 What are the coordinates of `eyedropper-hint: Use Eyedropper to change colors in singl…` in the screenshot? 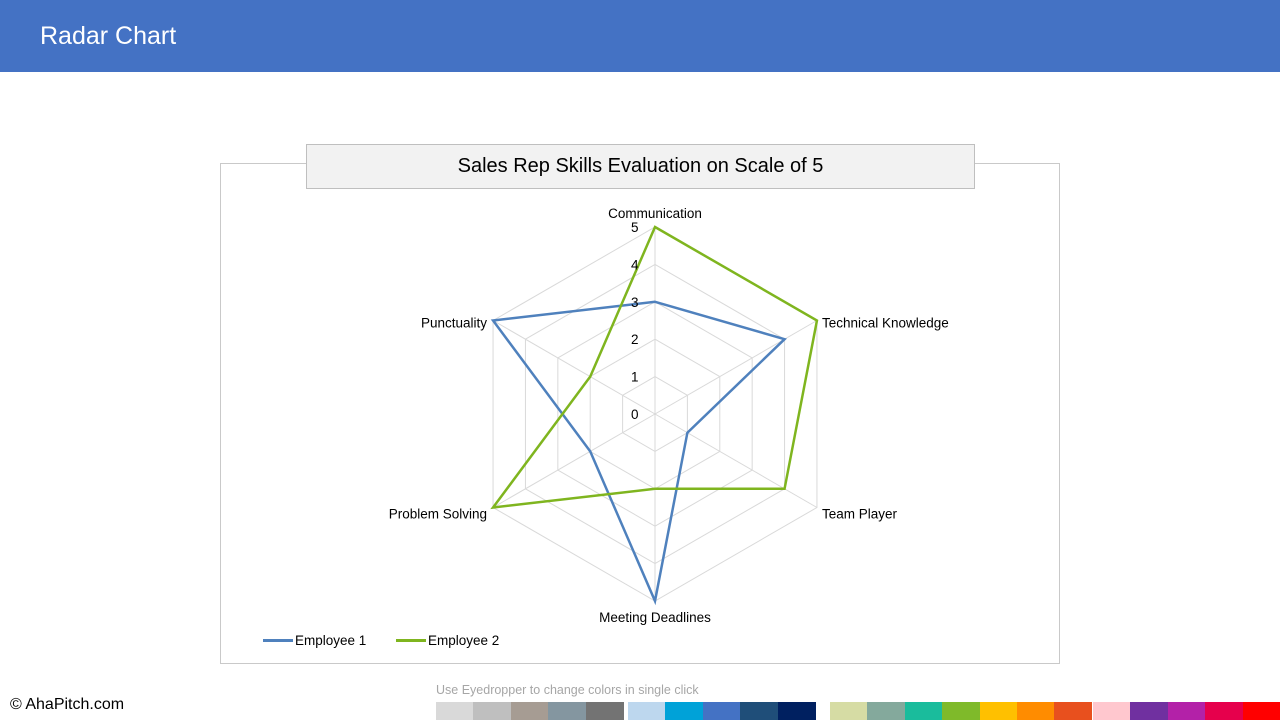 It's located at (567, 690).